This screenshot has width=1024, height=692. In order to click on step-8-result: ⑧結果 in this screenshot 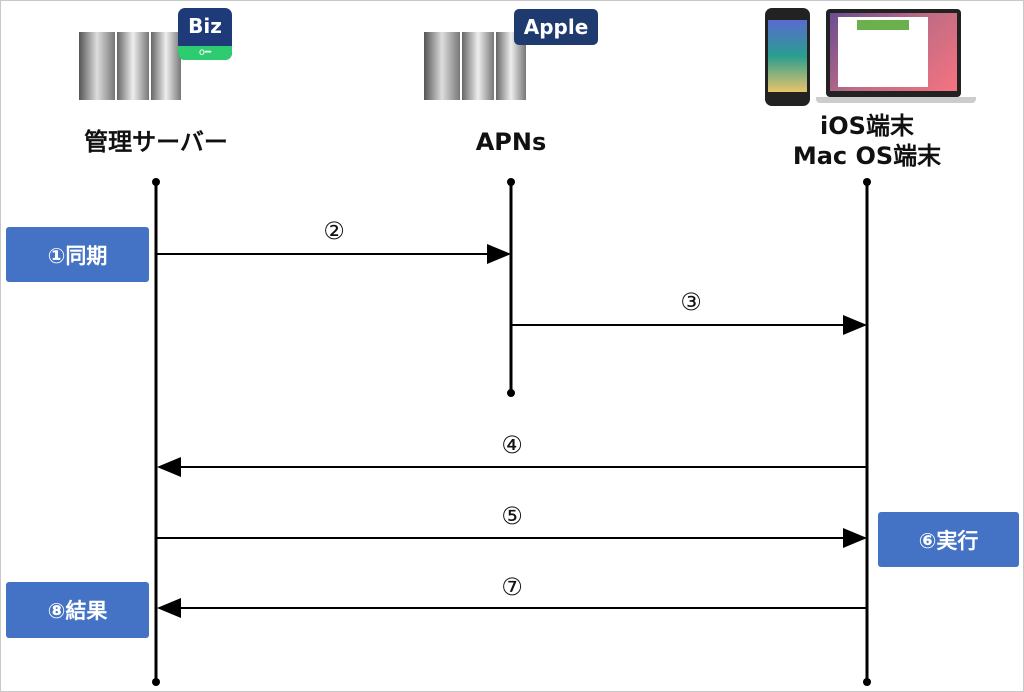, I will do `click(77, 610)`.